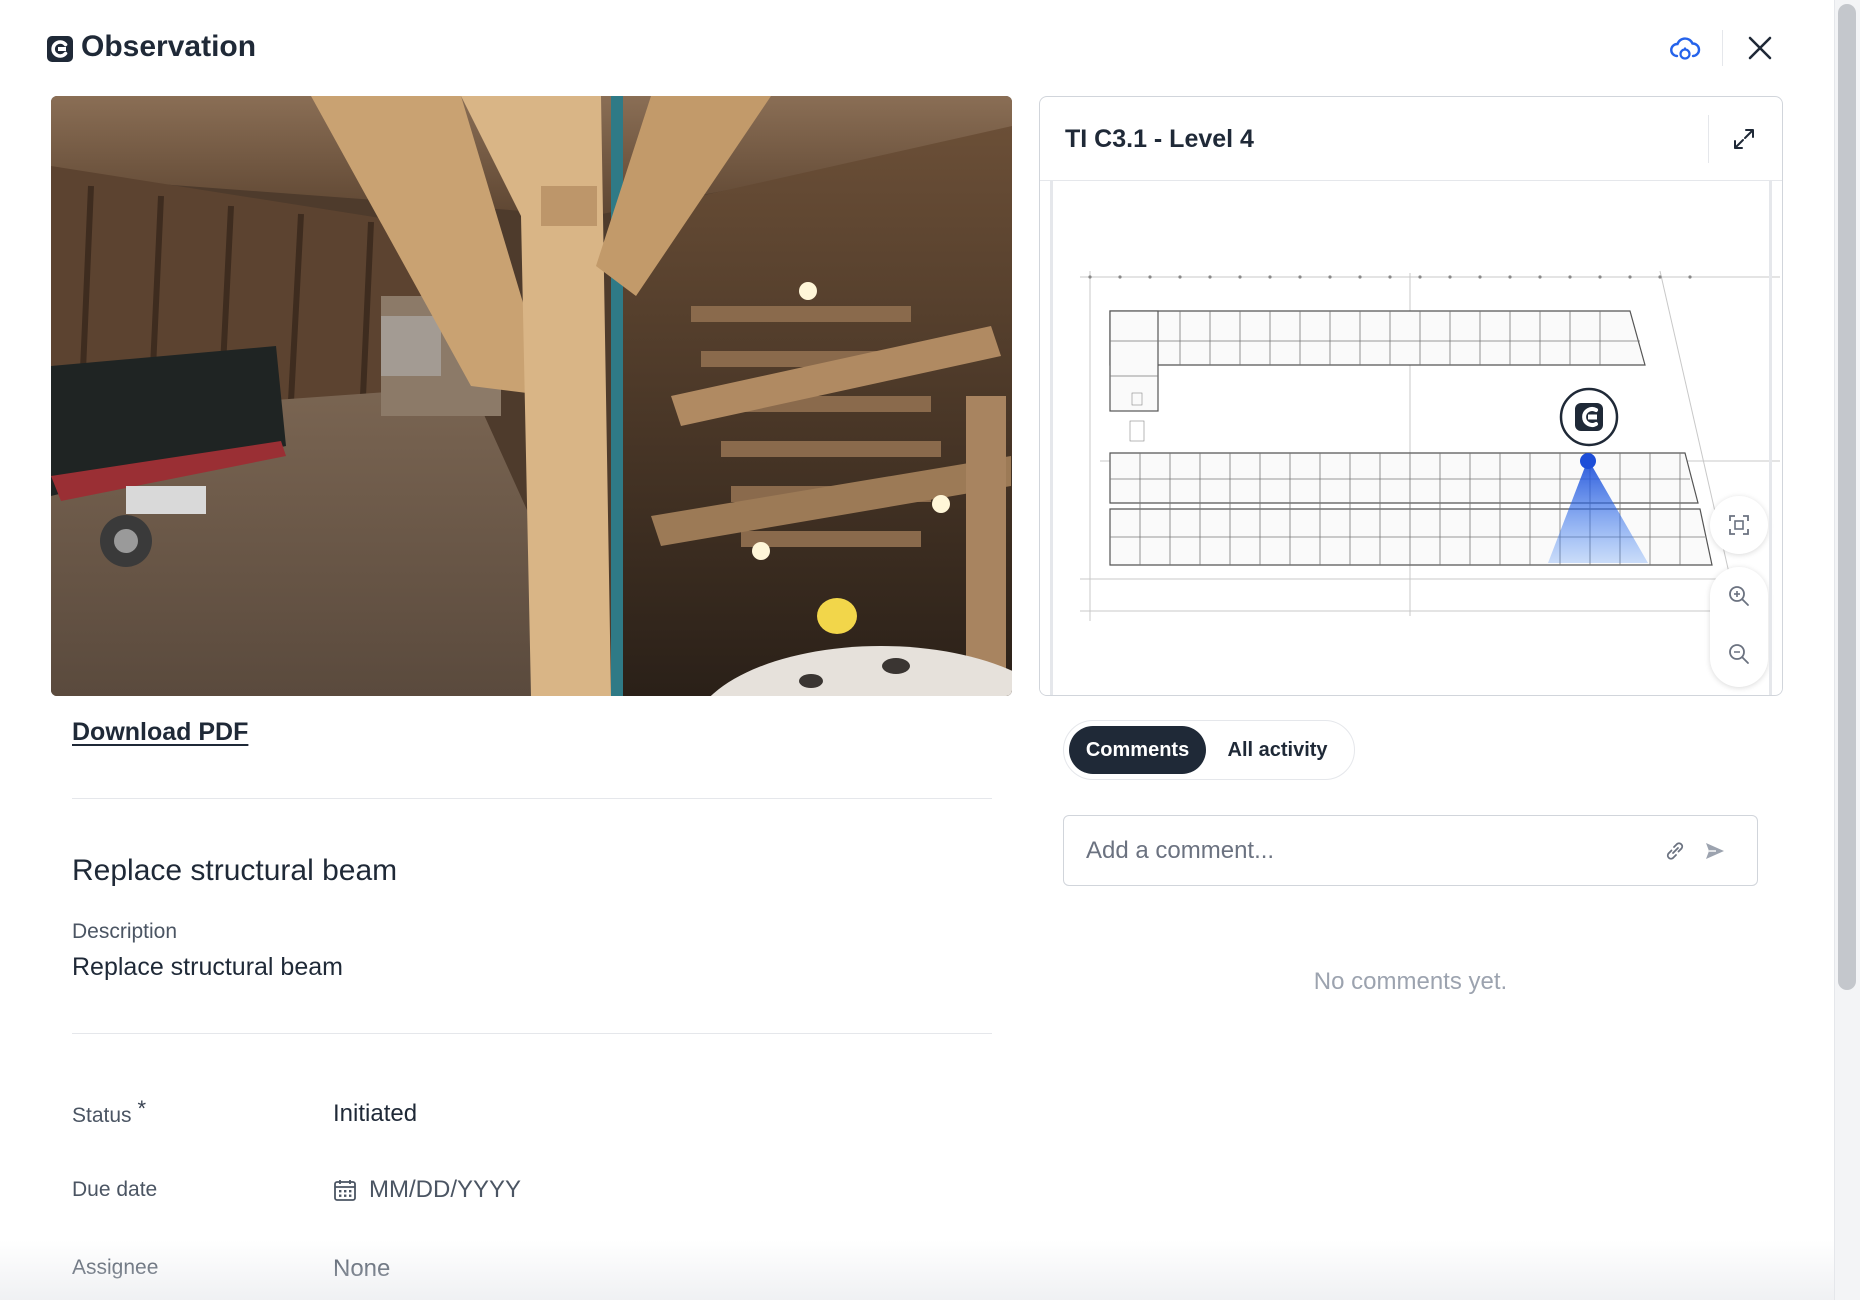 This screenshot has width=1860, height=1300. I want to click on expand-button, so click(1744, 139).